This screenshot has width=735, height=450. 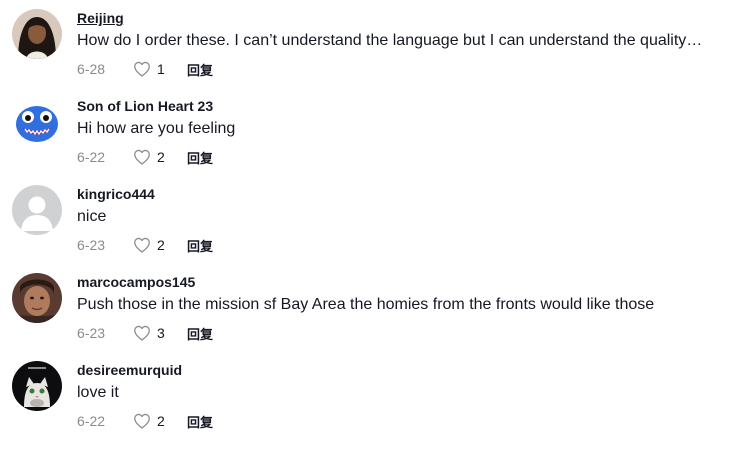 What do you see at coordinates (98, 392) in the screenshot?
I see `comment-text: love it` at bounding box center [98, 392].